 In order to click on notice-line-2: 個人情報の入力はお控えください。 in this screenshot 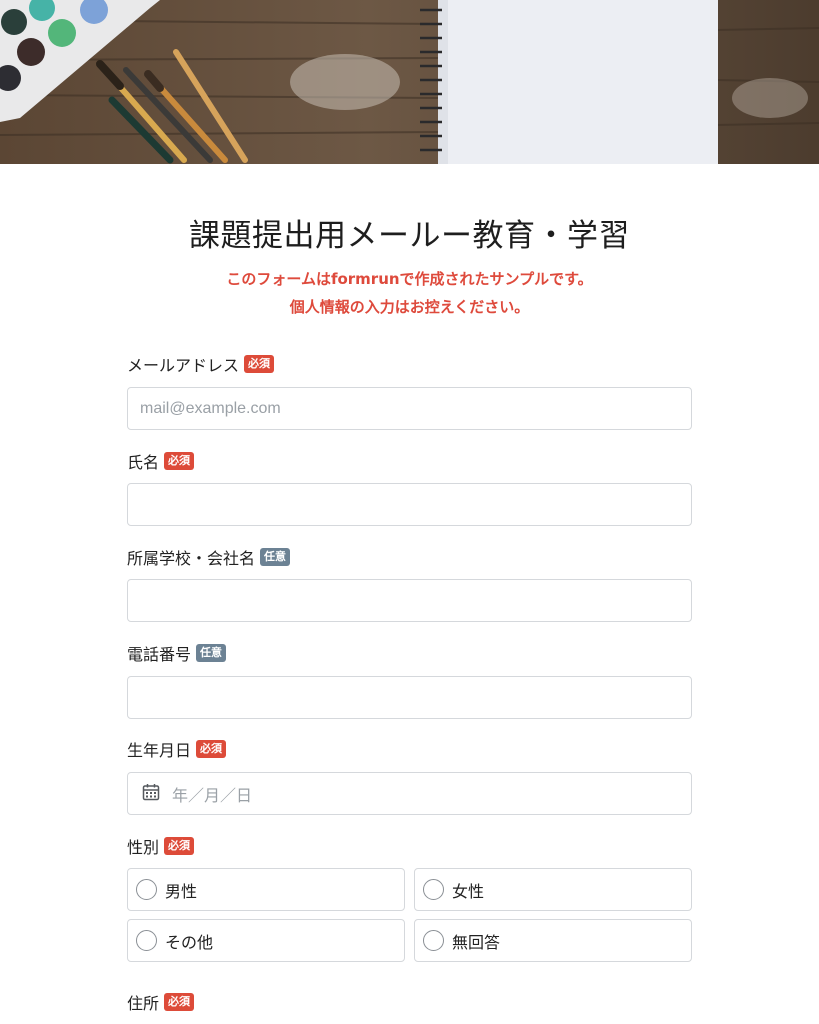, I will do `click(409, 307)`.